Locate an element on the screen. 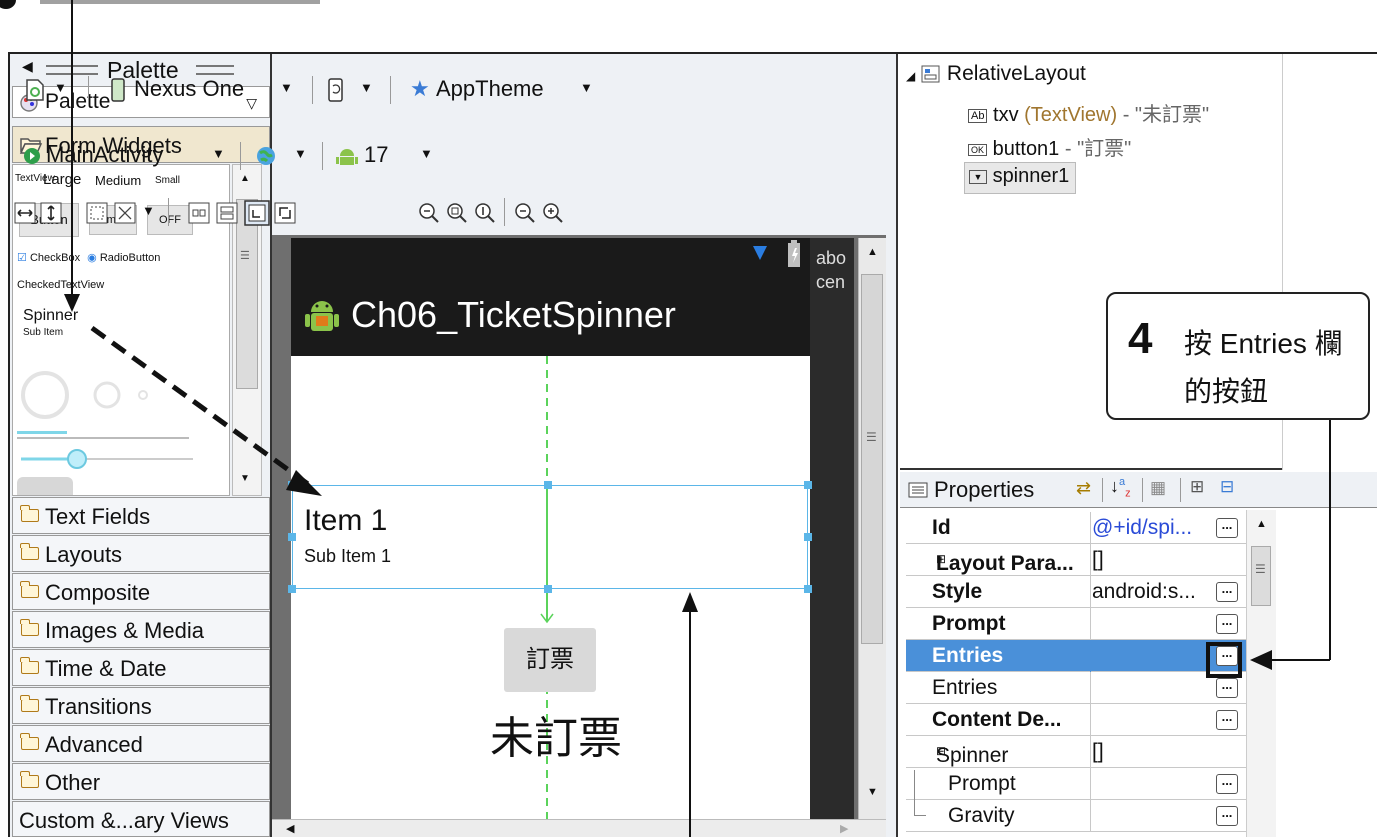 The height and width of the screenshot is (837, 1377). outline-item-button1: OK button1 - "訂票" is located at coordinates (1049, 146).